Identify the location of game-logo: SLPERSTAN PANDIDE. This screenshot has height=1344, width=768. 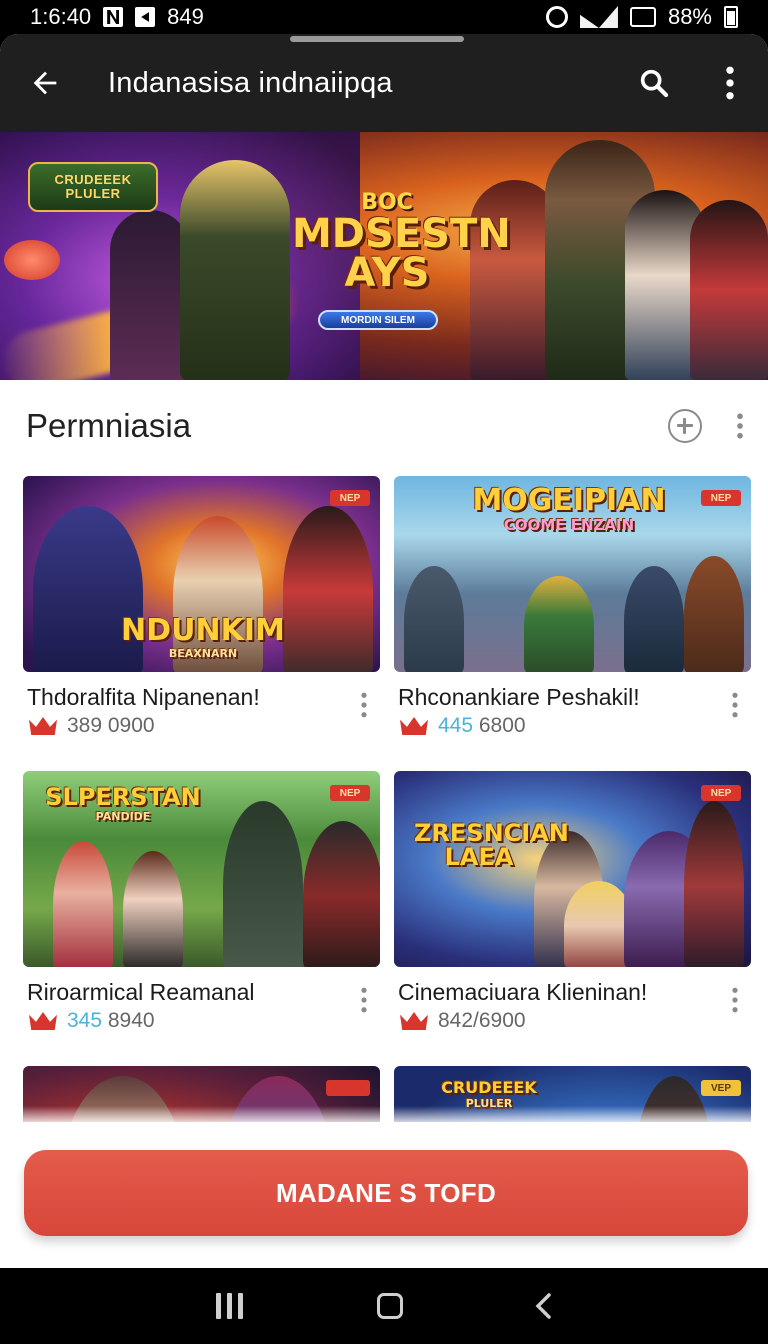
(123, 803).